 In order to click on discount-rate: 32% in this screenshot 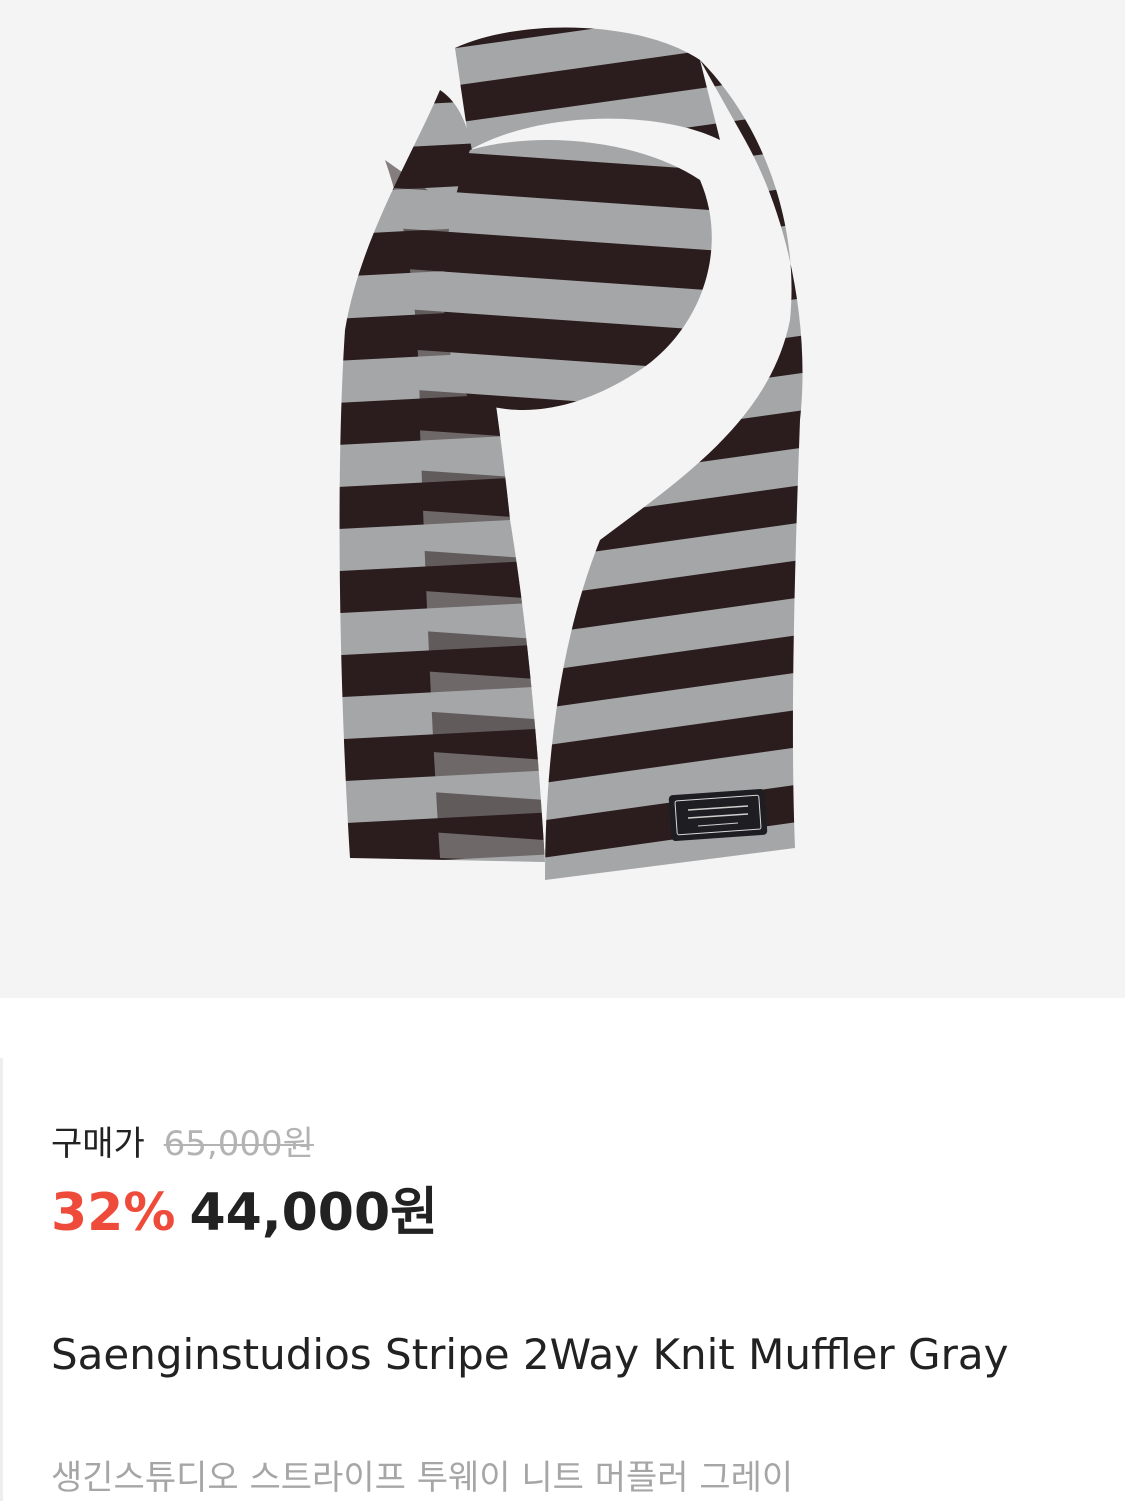, I will do `click(113, 1213)`.